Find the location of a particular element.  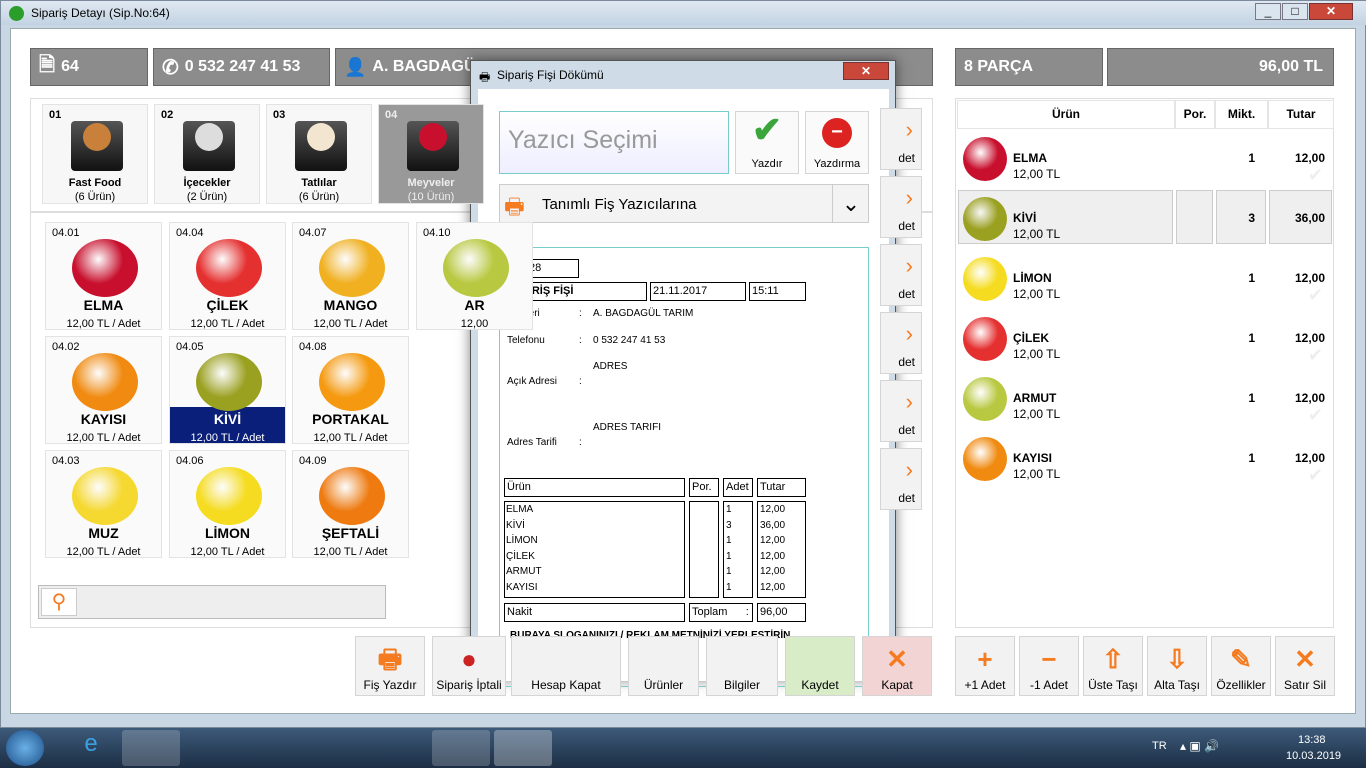

taskbar: e TR ▴ ▣ 🔊 13:38 10.03.2019 is located at coordinates (683, 748).